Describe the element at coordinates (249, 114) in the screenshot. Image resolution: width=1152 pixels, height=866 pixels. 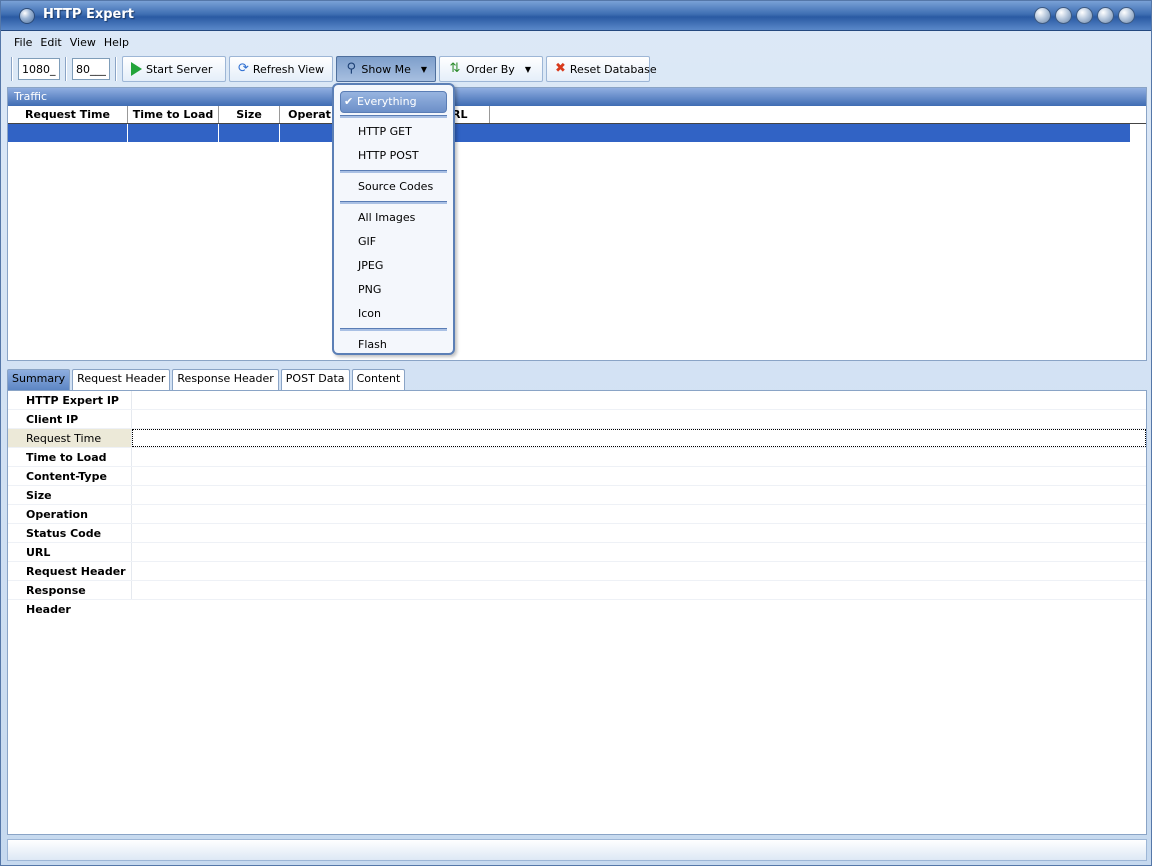
I see `column-size: Size` at that location.